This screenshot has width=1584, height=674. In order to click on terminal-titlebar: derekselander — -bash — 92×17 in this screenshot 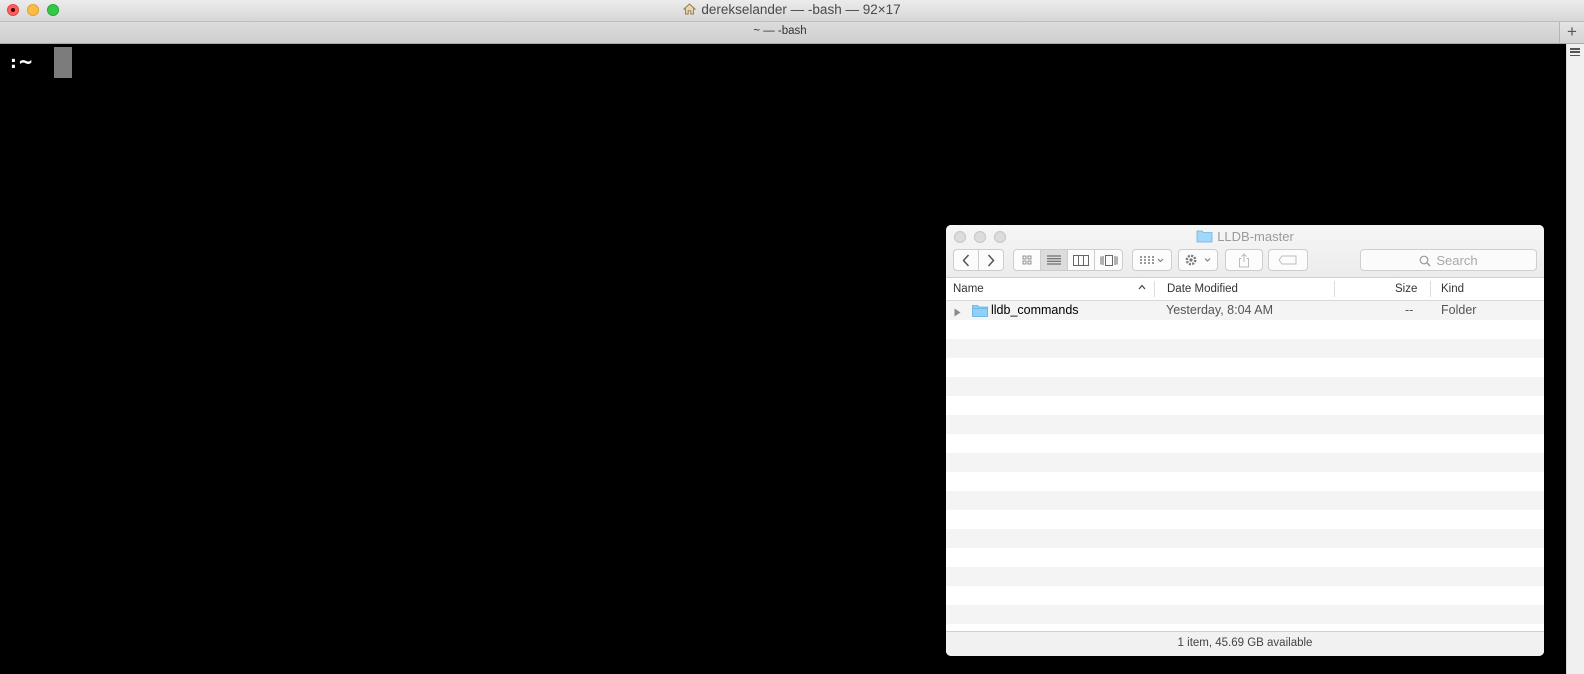, I will do `click(792, 11)`.